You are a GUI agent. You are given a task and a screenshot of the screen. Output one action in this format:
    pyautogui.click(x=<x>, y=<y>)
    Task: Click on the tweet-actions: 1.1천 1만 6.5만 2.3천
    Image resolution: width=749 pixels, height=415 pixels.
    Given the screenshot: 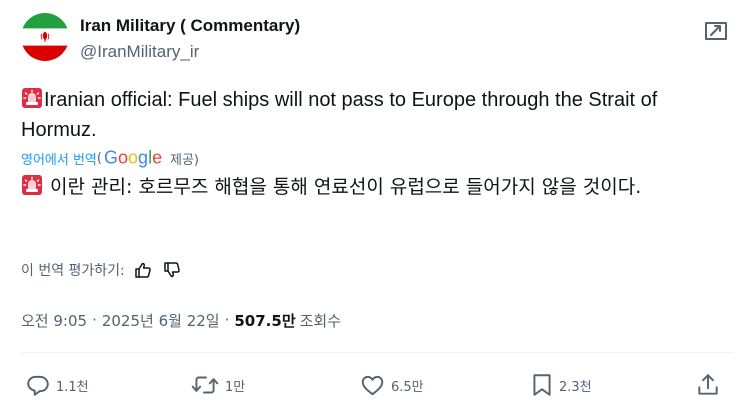 What is the action you would take?
    pyautogui.click(x=374, y=385)
    